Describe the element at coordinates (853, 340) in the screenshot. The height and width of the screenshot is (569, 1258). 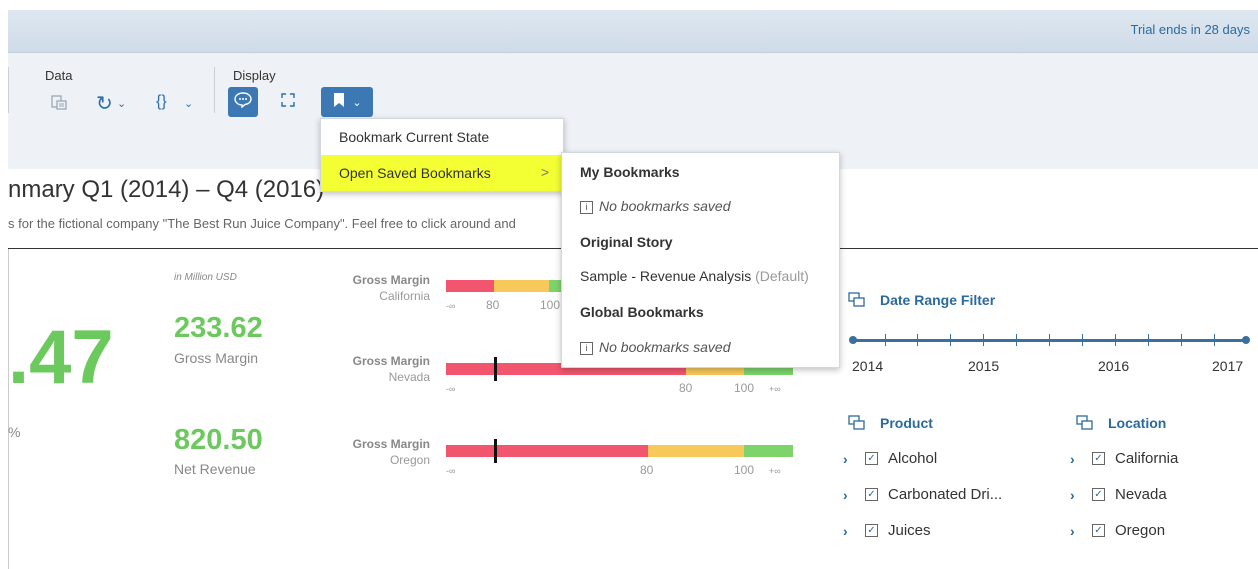
I see `slider-handle-start` at that location.